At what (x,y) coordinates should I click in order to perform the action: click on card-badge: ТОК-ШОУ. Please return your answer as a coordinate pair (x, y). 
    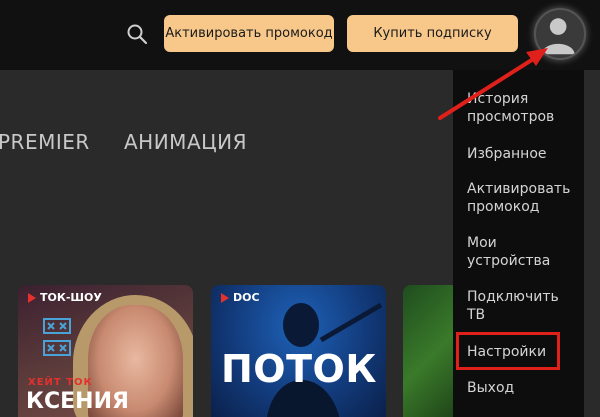
    Looking at the image, I should click on (65, 297).